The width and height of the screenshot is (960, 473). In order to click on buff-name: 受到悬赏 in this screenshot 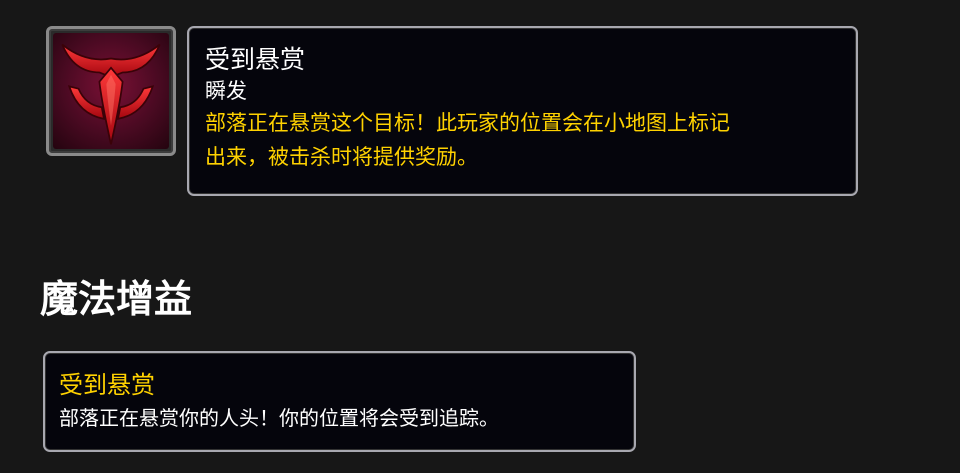, I will do `click(107, 385)`.